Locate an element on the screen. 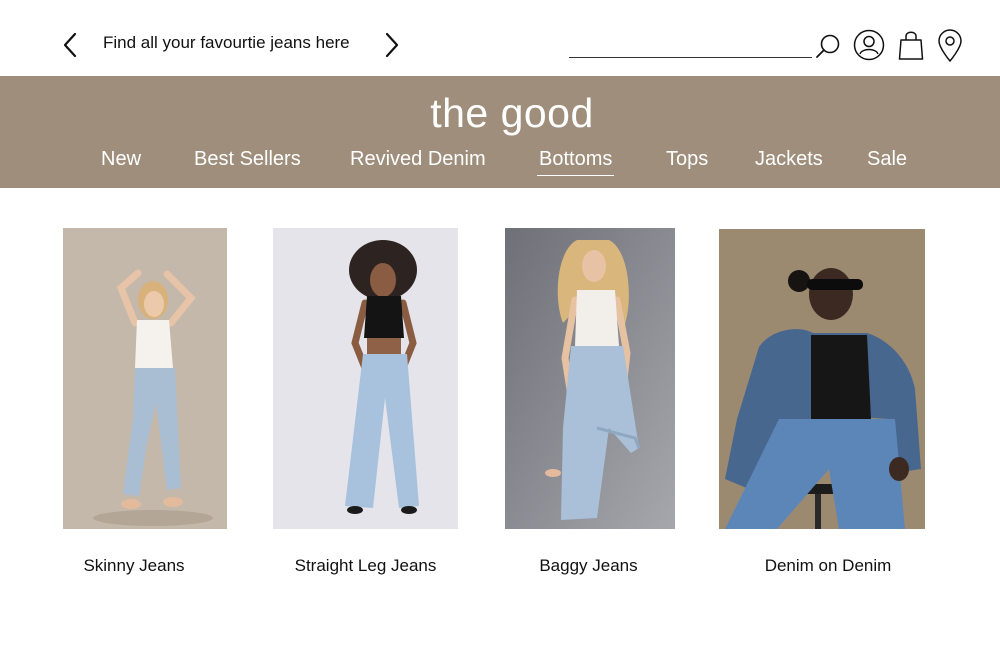 The height and width of the screenshot is (647, 1000). shopping-bag-icon is located at coordinates (911, 45).